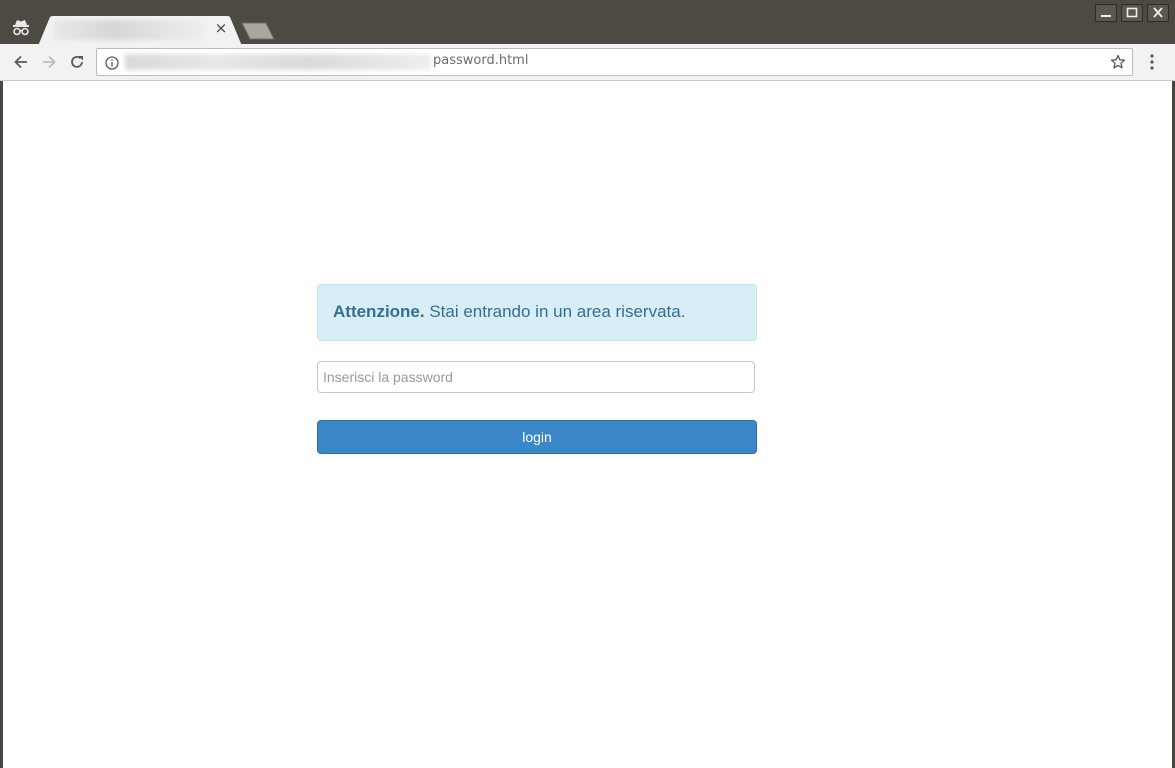  Describe the element at coordinates (1132, 13) in the screenshot. I see `window-maximize-button` at that location.